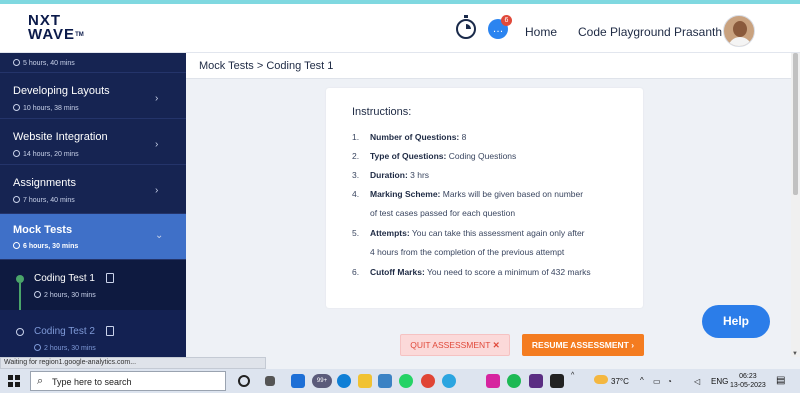  Describe the element at coordinates (14, 381) in the screenshot. I see `windows-start-icon` at that location.